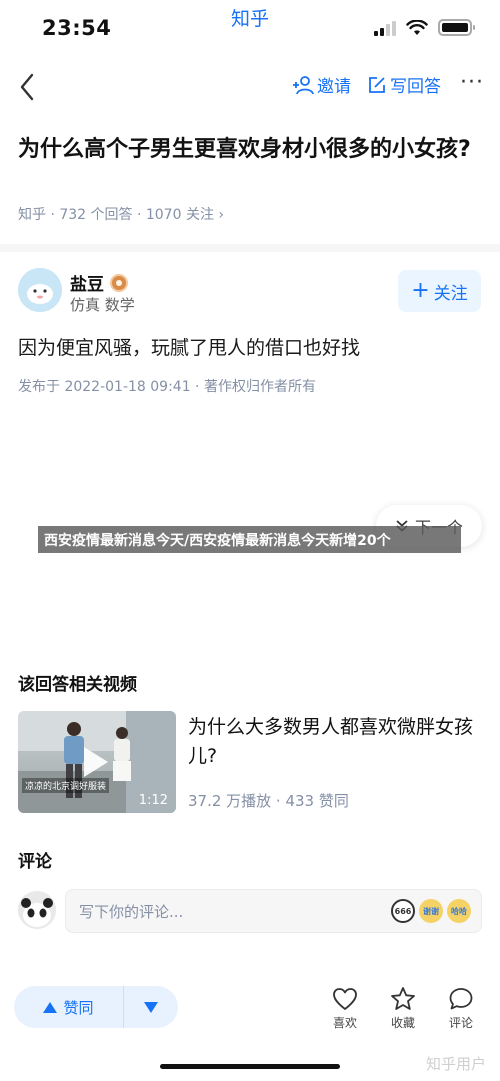 The height and width of the screenshot is (1081, 500). Describe the element at coordinates (345, 999) in the screenshot. I see `heart-icon` at that location.